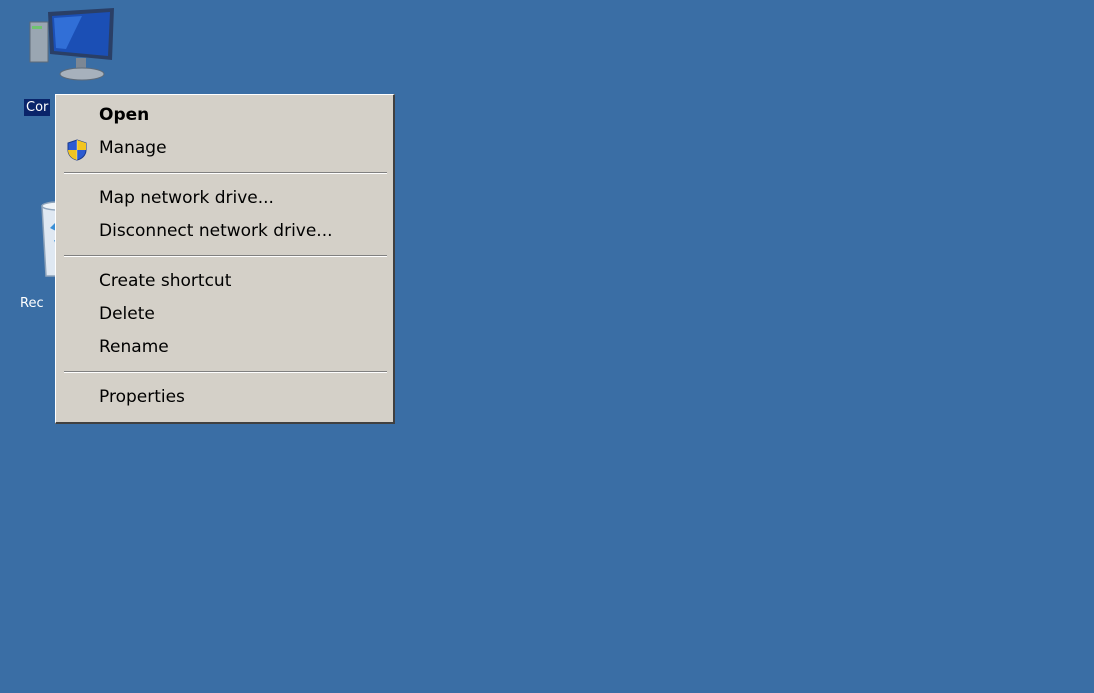 The width and height of the screenshot is (1094, 693). What do you see at coordinates (133, 148) in the screenshot?
I see `menu-item-manage-label: Manage` at bounding box center [133, 148].